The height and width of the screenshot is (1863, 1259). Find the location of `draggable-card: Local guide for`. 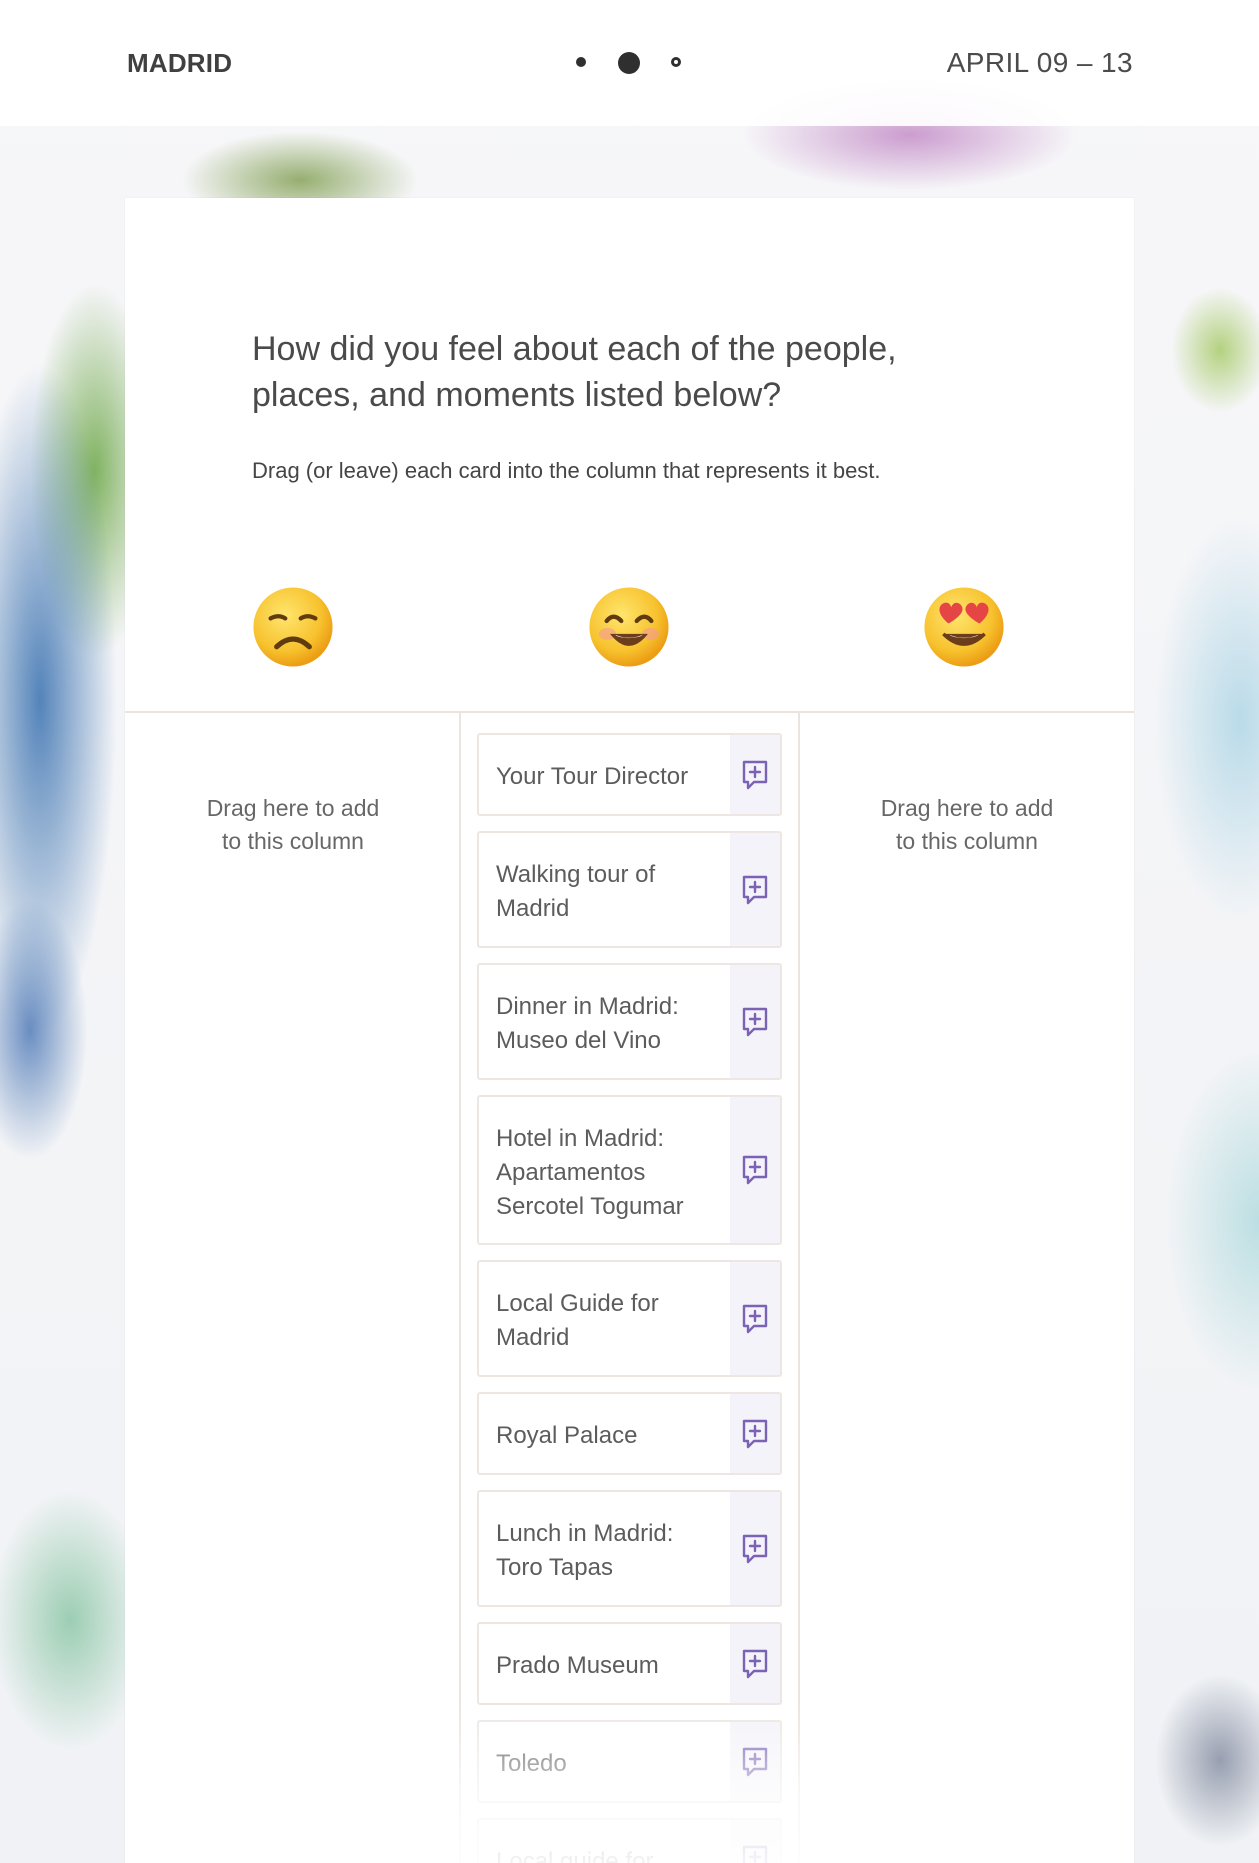

draggable-card: Local guide for is located at coordinates (629, 1840).